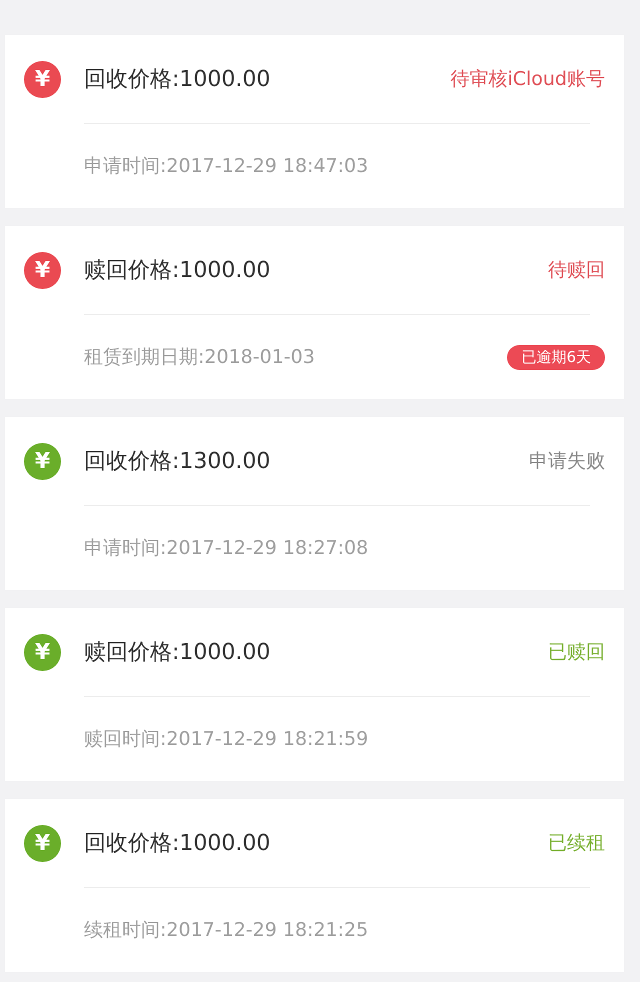  Describe the element at coordinates (576, 652) in the screenshot. I see `status-label: 已赎回` at that location.